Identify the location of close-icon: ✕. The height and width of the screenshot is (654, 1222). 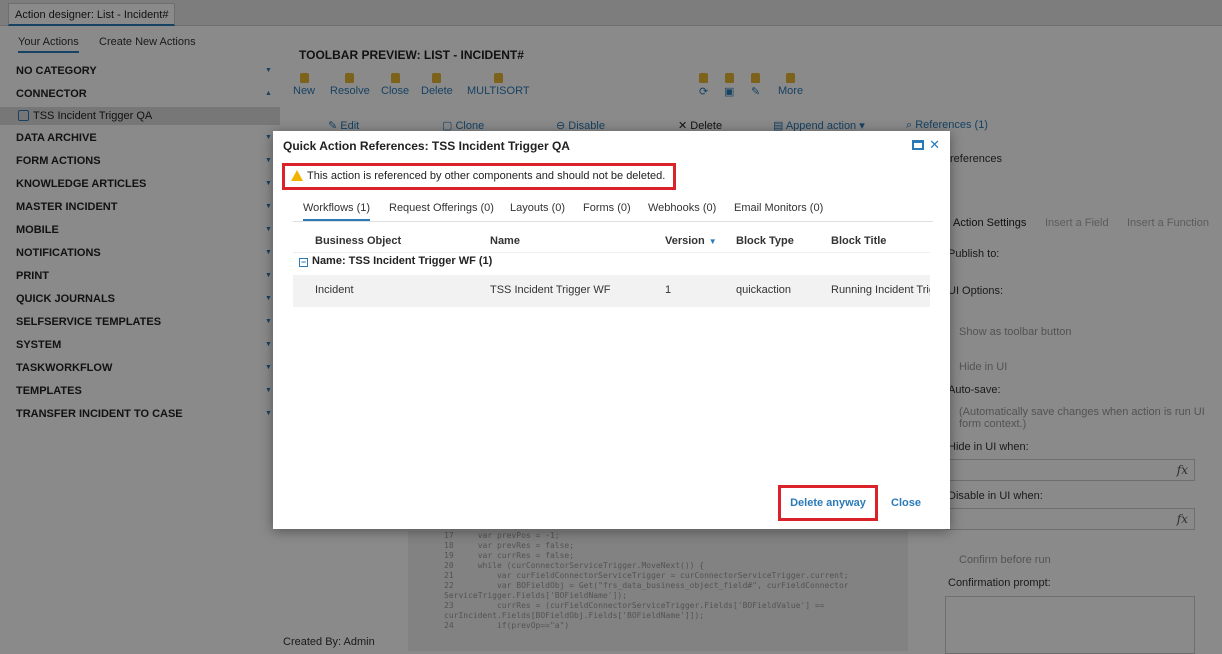
(934, 144).